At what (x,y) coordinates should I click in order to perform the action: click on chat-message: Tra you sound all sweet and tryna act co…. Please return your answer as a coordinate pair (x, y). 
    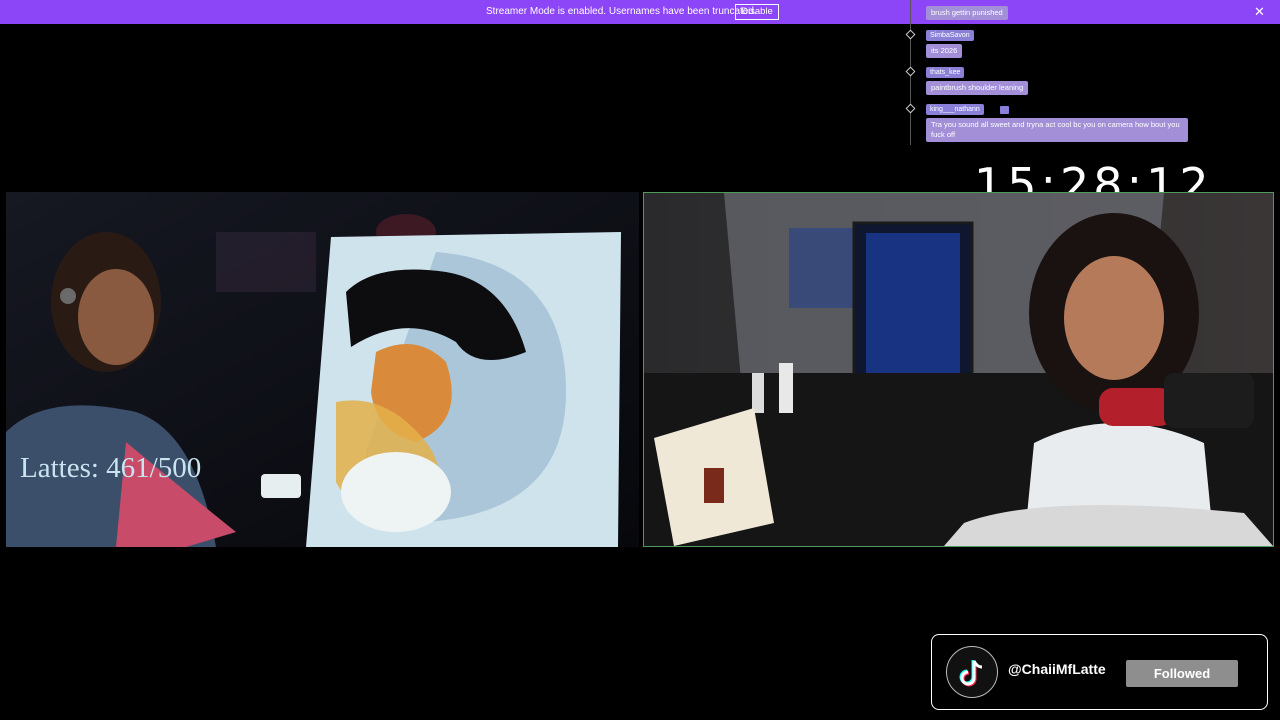
    Looking at the image, I should click on (1057, 130).